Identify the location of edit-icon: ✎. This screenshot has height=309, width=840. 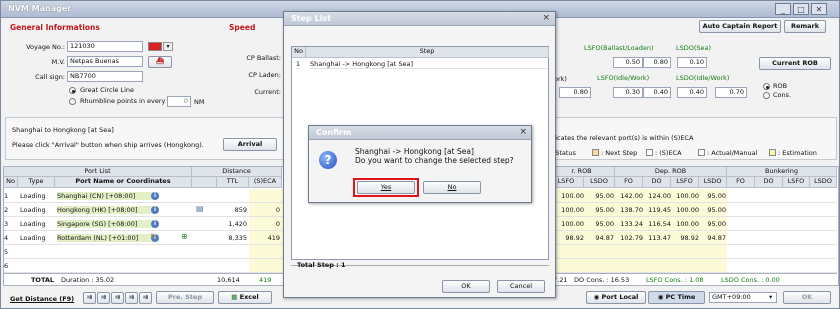
(153, 236).